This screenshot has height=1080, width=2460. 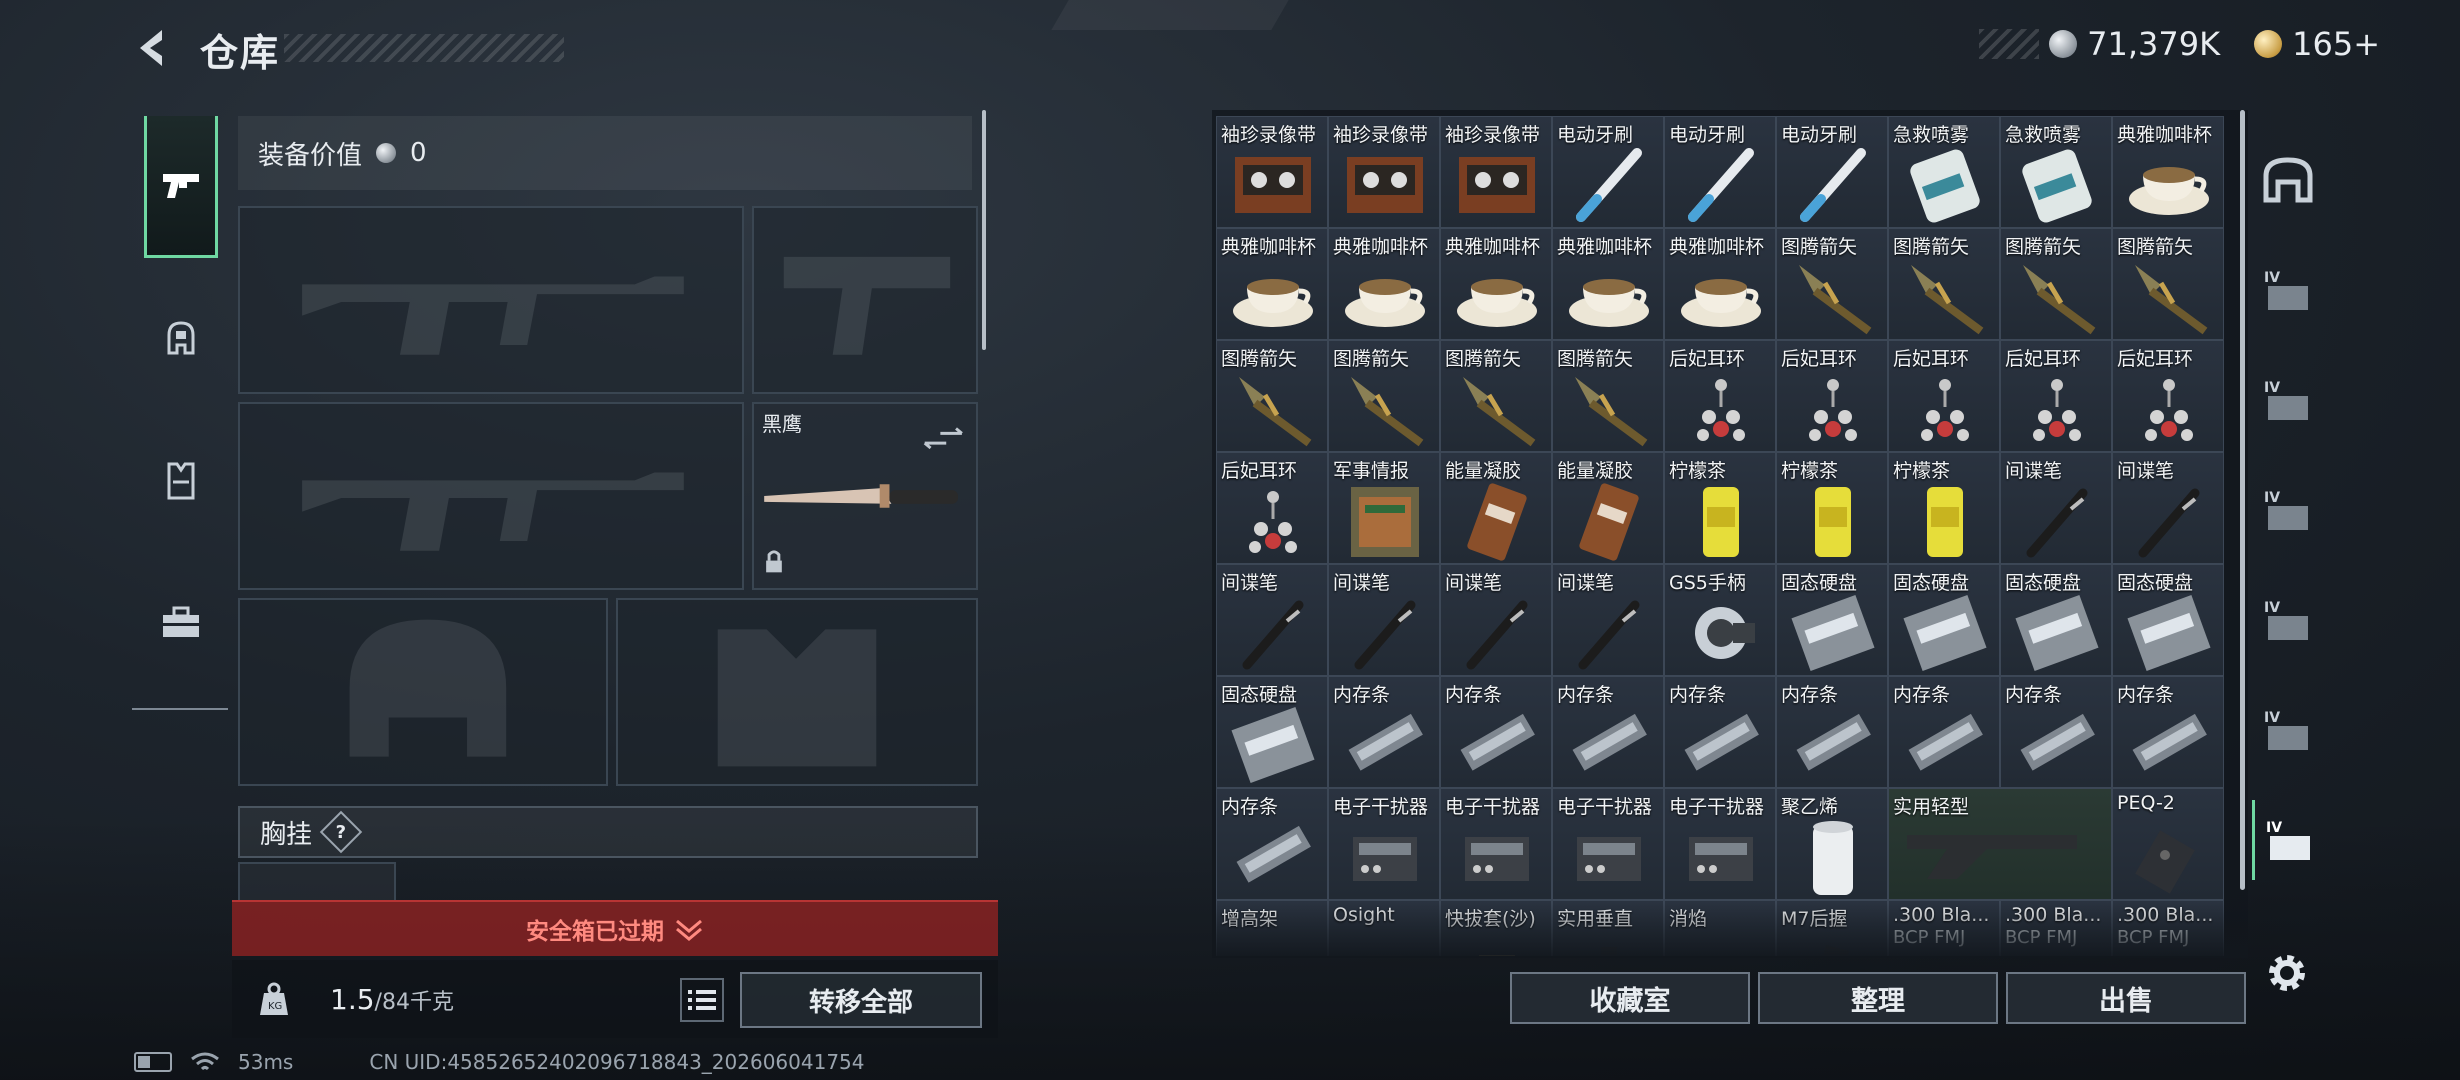 I want to click on sell-button: 出售, so click(x=2126, y=998).